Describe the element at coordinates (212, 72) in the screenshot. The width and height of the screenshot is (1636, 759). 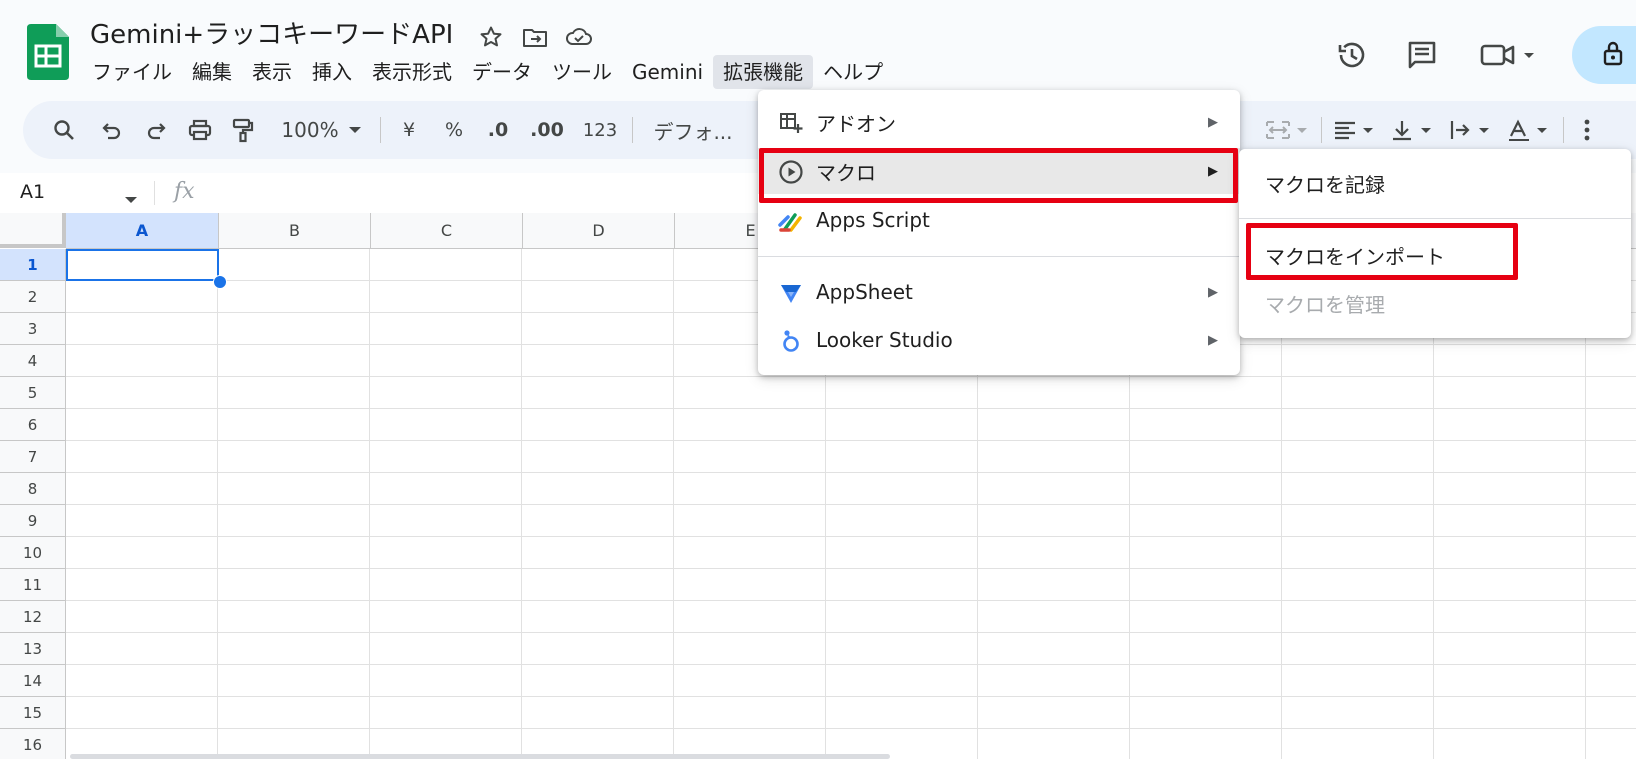
I see `menu-edit: 編集` at that location.